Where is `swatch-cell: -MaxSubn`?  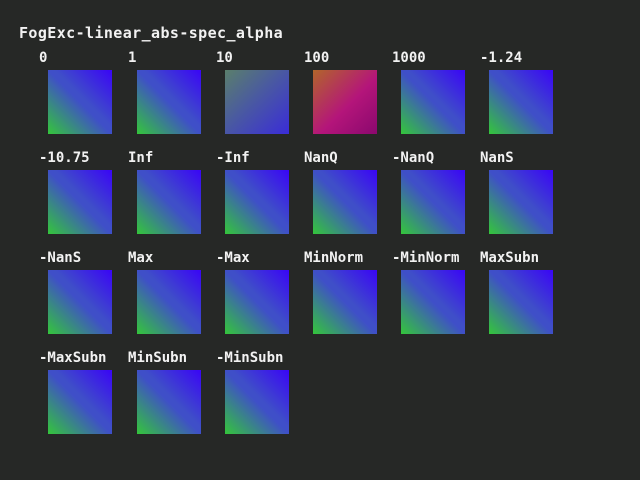
swatch-cell: -MaxSubn is located at coordinates (83, 396).